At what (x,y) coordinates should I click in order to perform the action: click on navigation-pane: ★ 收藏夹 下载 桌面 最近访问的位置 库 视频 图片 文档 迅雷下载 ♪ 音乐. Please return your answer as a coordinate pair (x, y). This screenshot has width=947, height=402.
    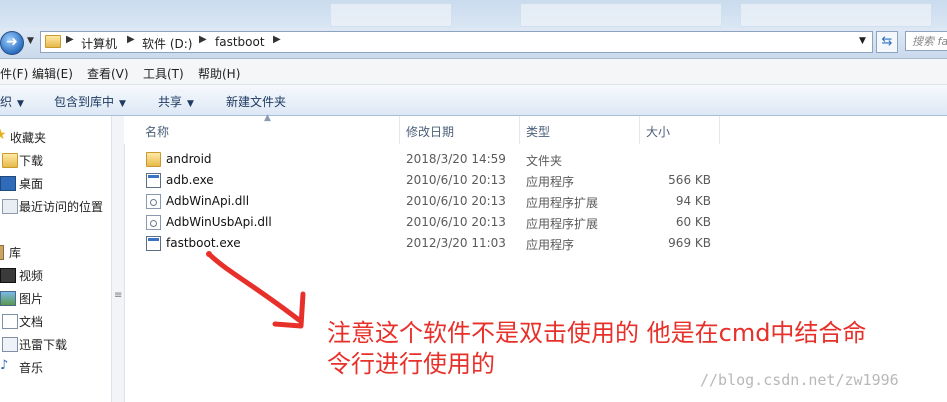
    Looking at the image, I should click on (55, 259).